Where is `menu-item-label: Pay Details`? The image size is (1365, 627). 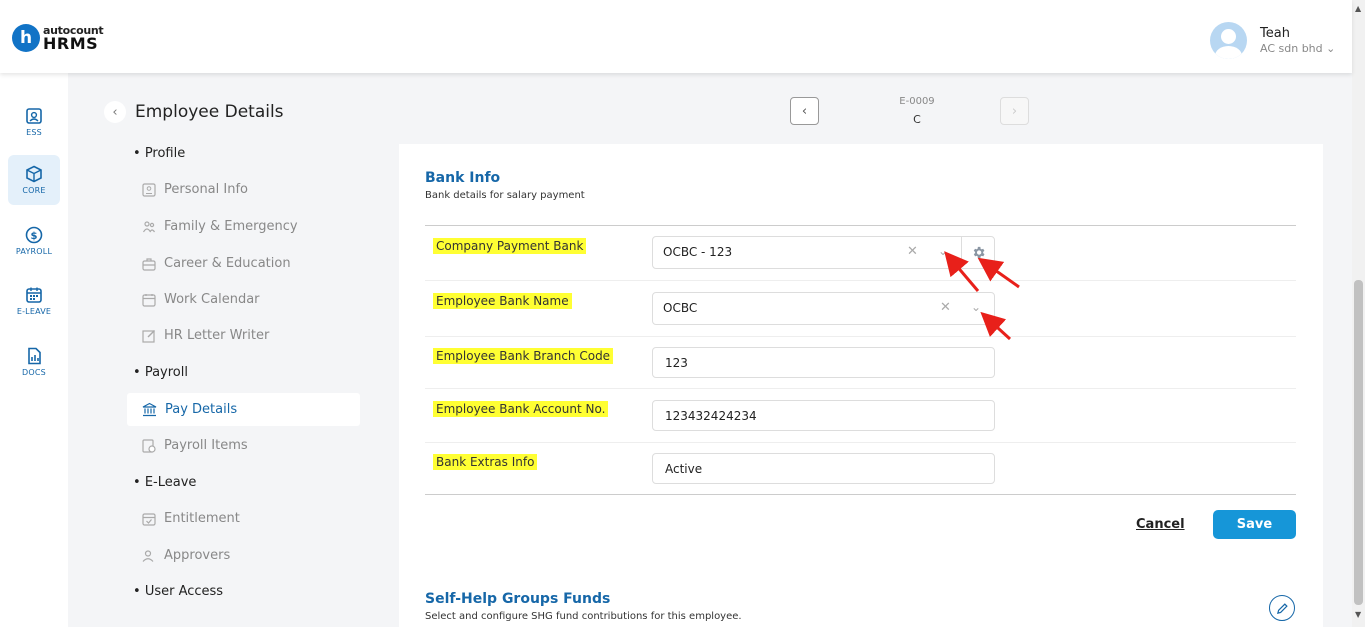 menu-item-label: Pay Details is located at coordinates (201, 409).